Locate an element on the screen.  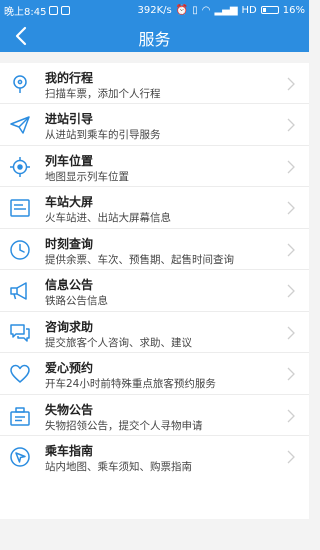
service-item-title: 乘车指南 is located at coordinates (69, 450).